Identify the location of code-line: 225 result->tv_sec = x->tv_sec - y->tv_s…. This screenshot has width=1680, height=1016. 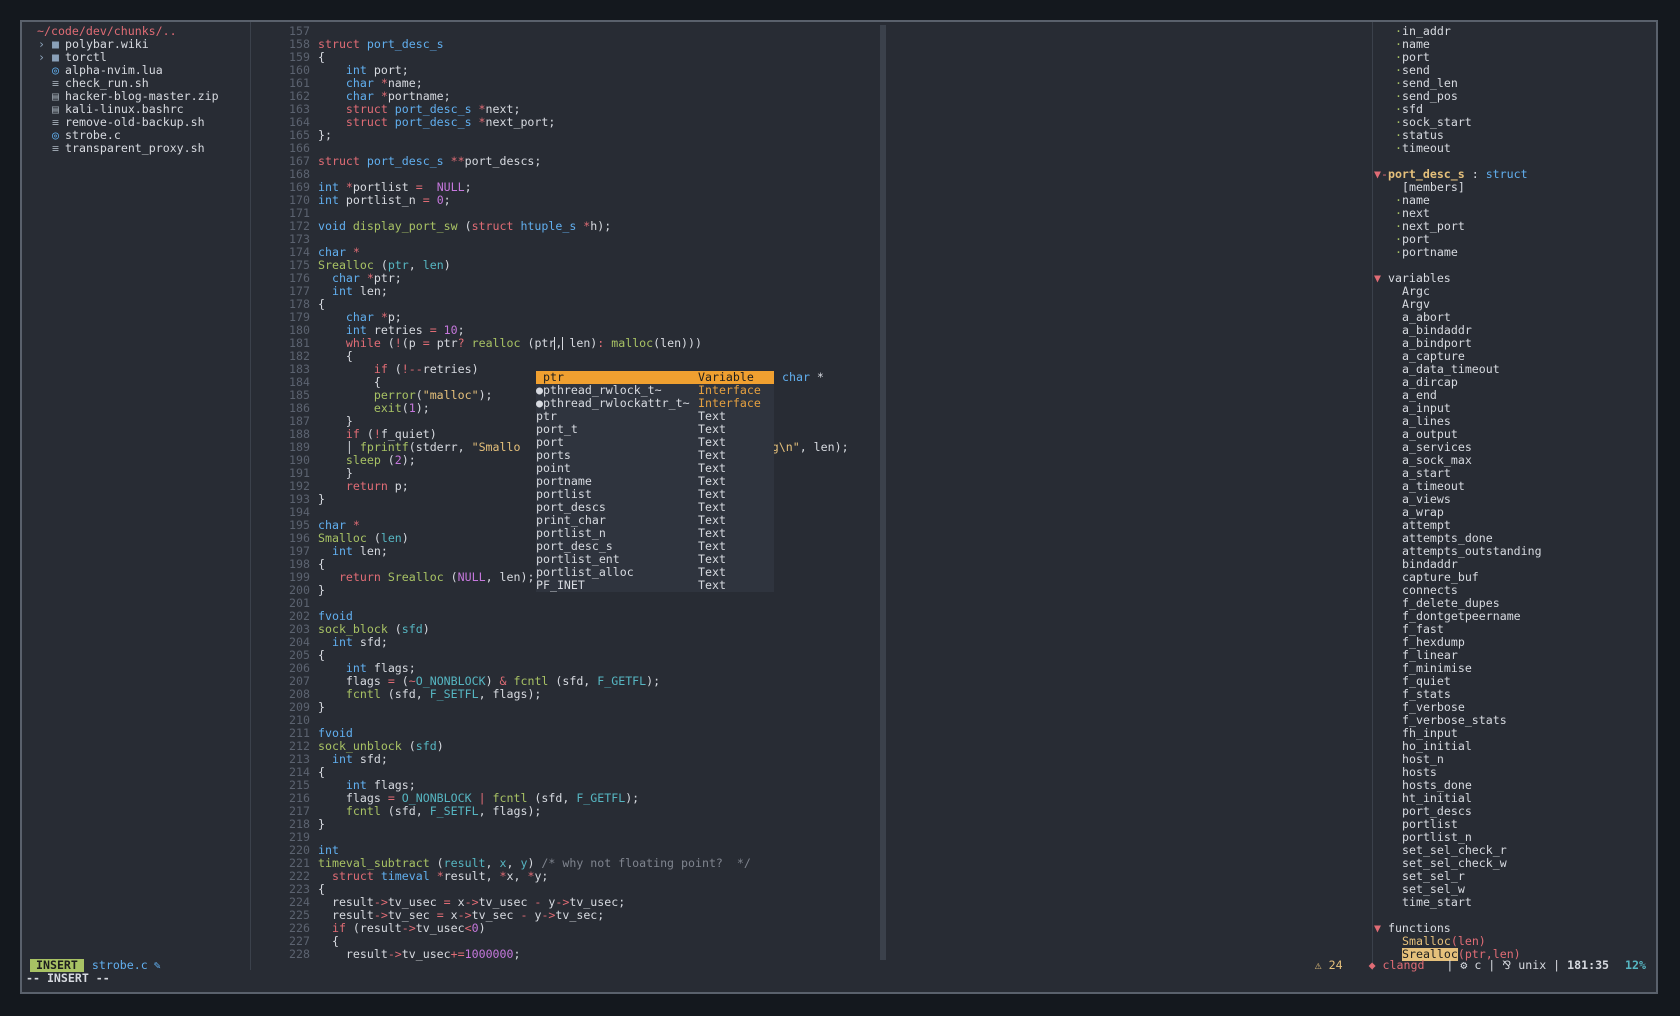
(577, 915).